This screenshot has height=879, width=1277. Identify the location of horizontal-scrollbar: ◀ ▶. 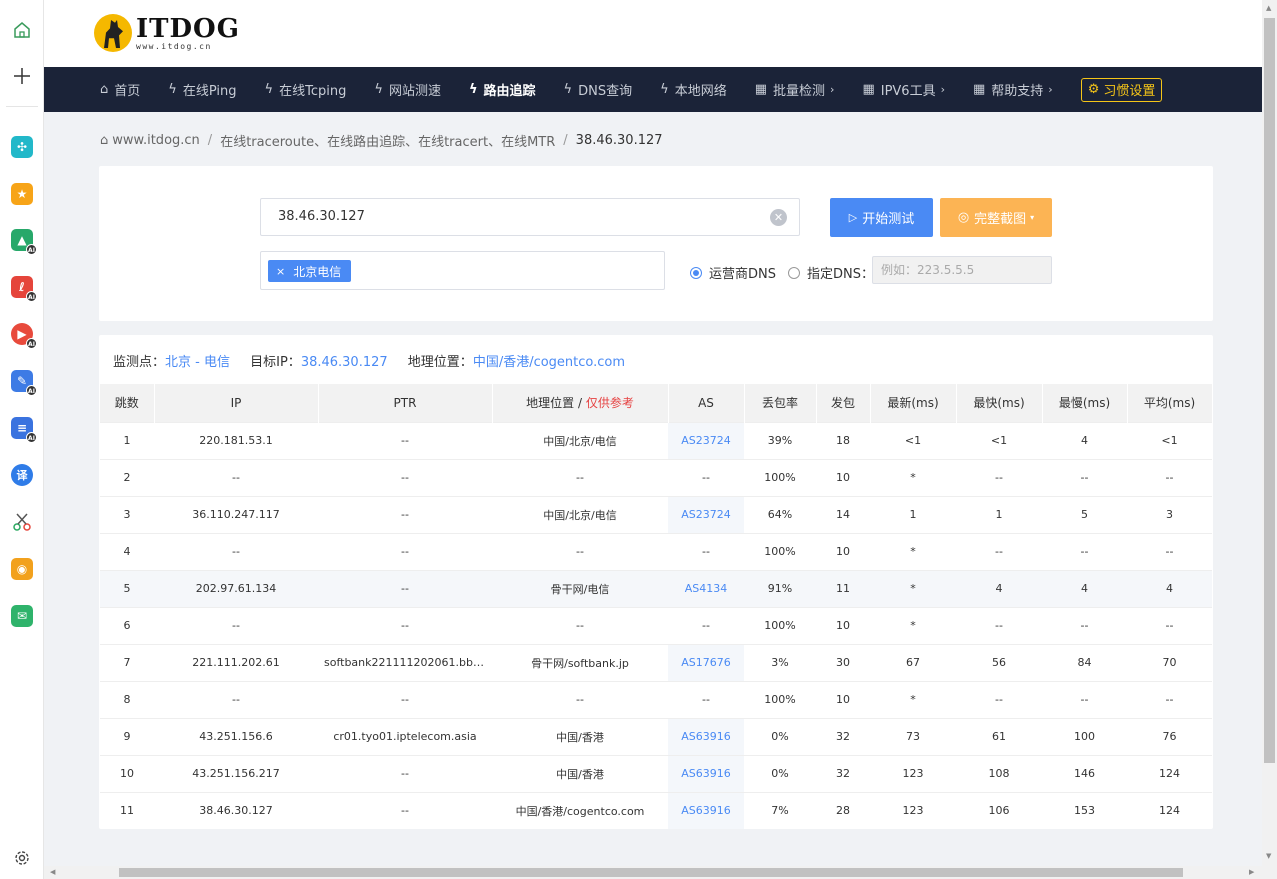
(660, 872).